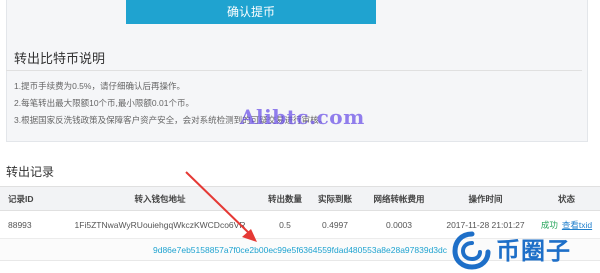 This screenshot has width=600, height=273. Describe the element at coordinates (335, 198) in the screenshot. I see `header-received: 实际到账` at that location.